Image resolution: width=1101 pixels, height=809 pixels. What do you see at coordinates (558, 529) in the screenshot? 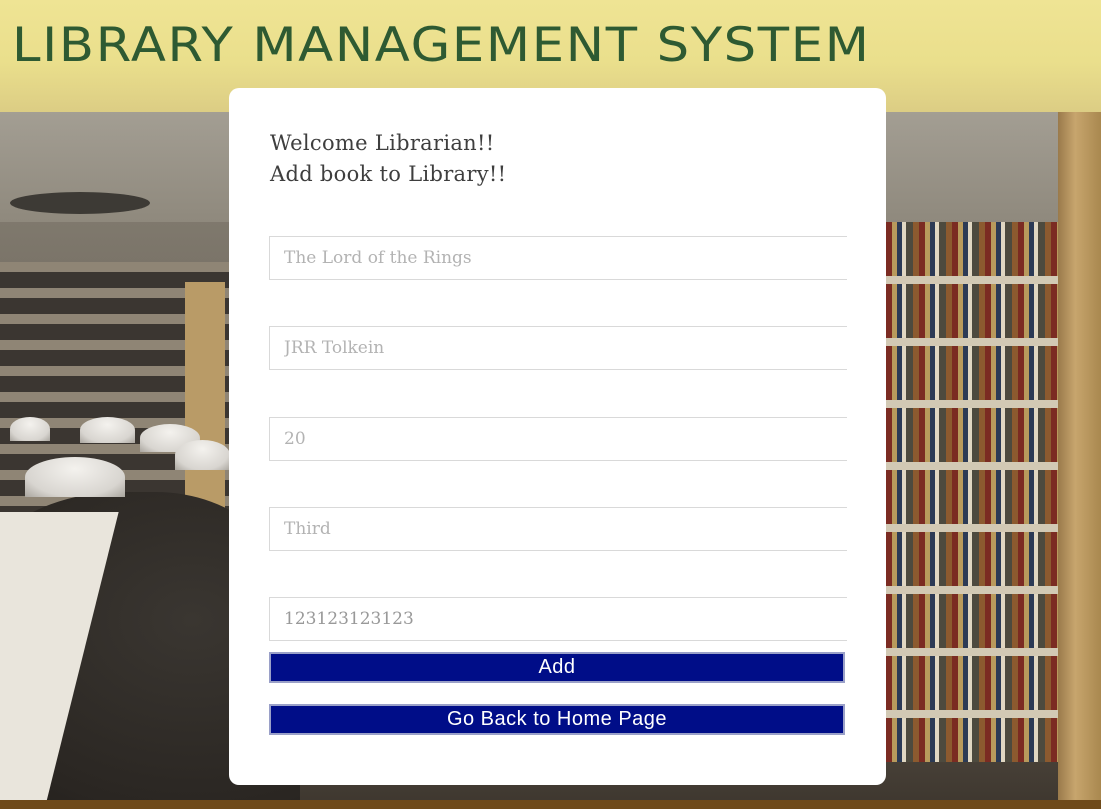
I see `edition-input` at bounding box center [558, 529].